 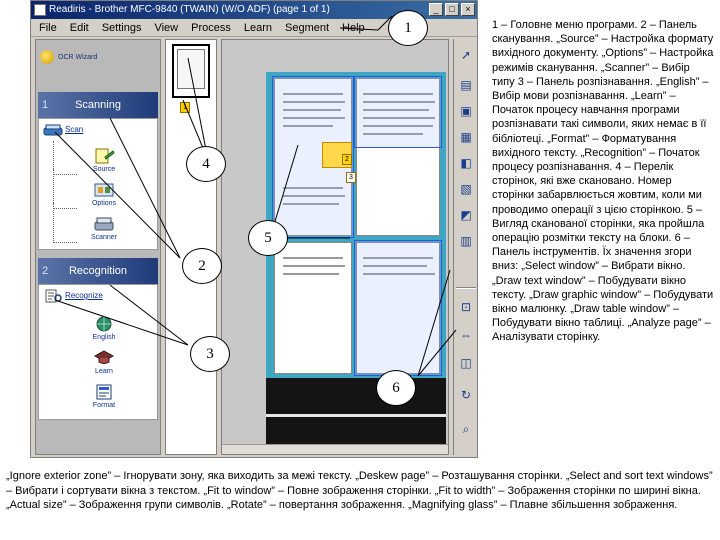 I want to click on maximize-button: □, so click(x=452, y=9).